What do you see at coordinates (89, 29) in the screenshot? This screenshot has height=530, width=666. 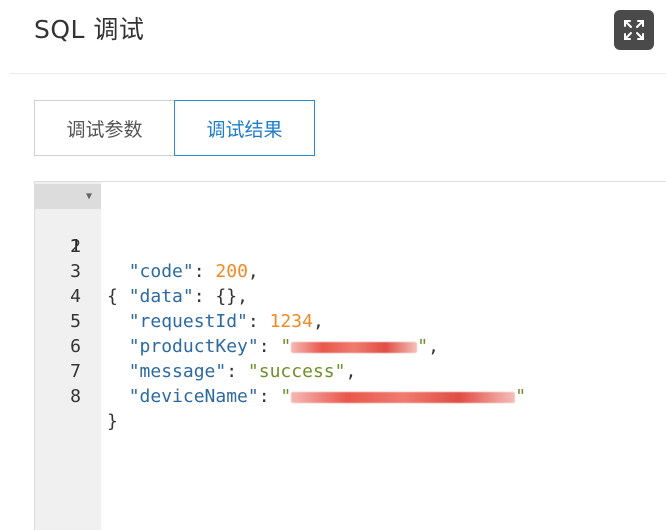 I see `page-title: SQL 调试` at bounding box center [89, 29].